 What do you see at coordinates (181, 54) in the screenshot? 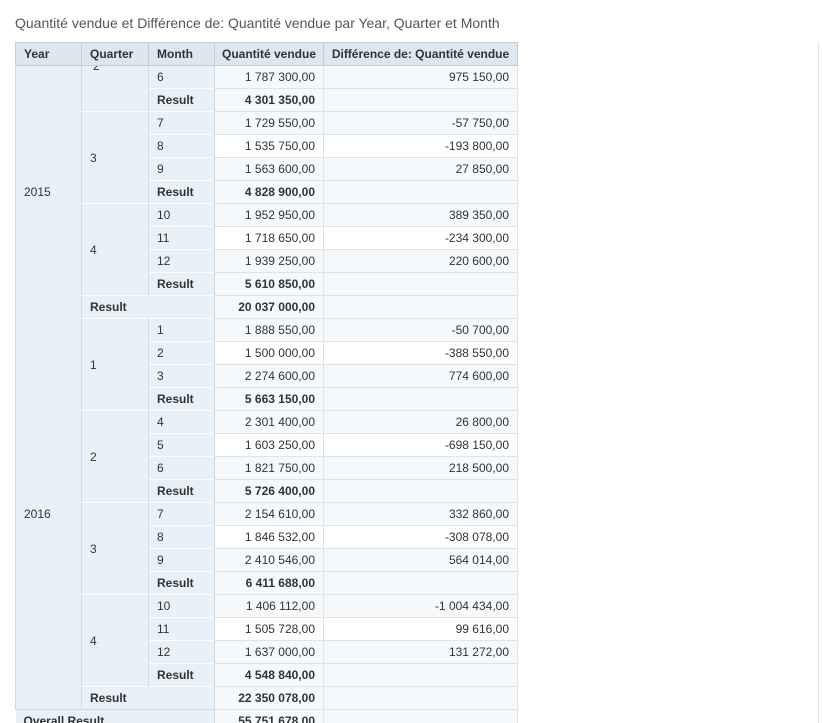
I see `header-month: Month` at bounding box center [181, 54].